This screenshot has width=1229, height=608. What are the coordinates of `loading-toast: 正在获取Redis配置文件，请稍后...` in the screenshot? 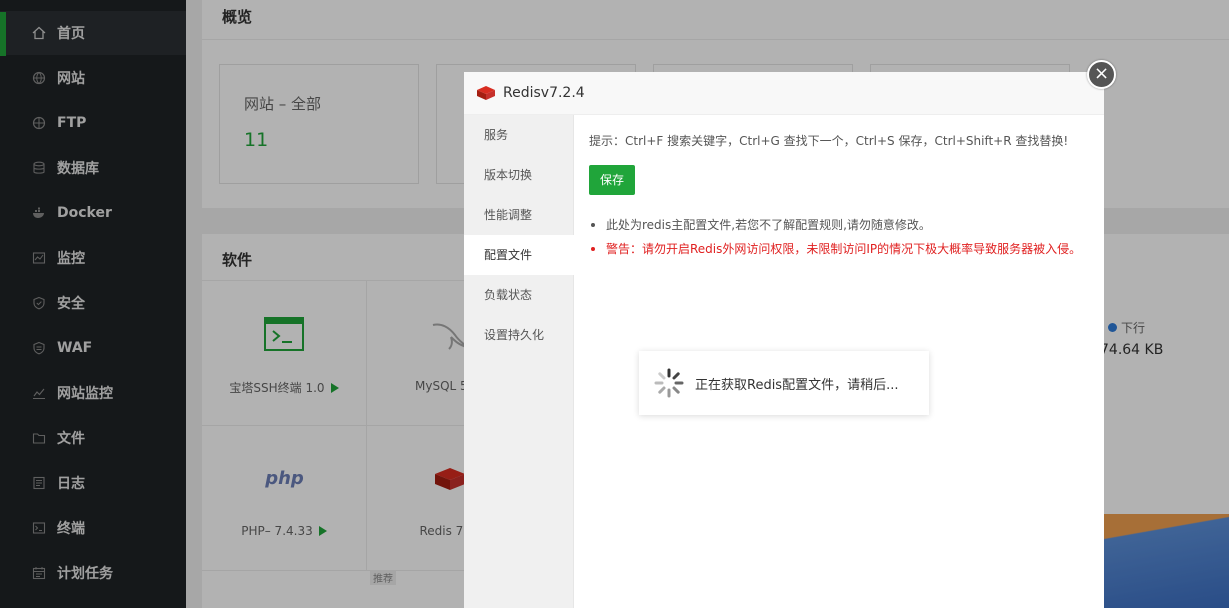 It's located at (784, 383).